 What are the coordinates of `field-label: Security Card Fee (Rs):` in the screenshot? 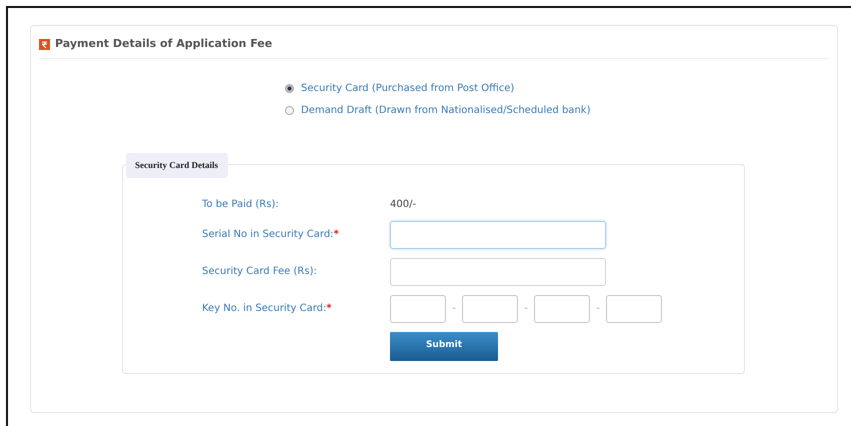 It's located at (260, 272).